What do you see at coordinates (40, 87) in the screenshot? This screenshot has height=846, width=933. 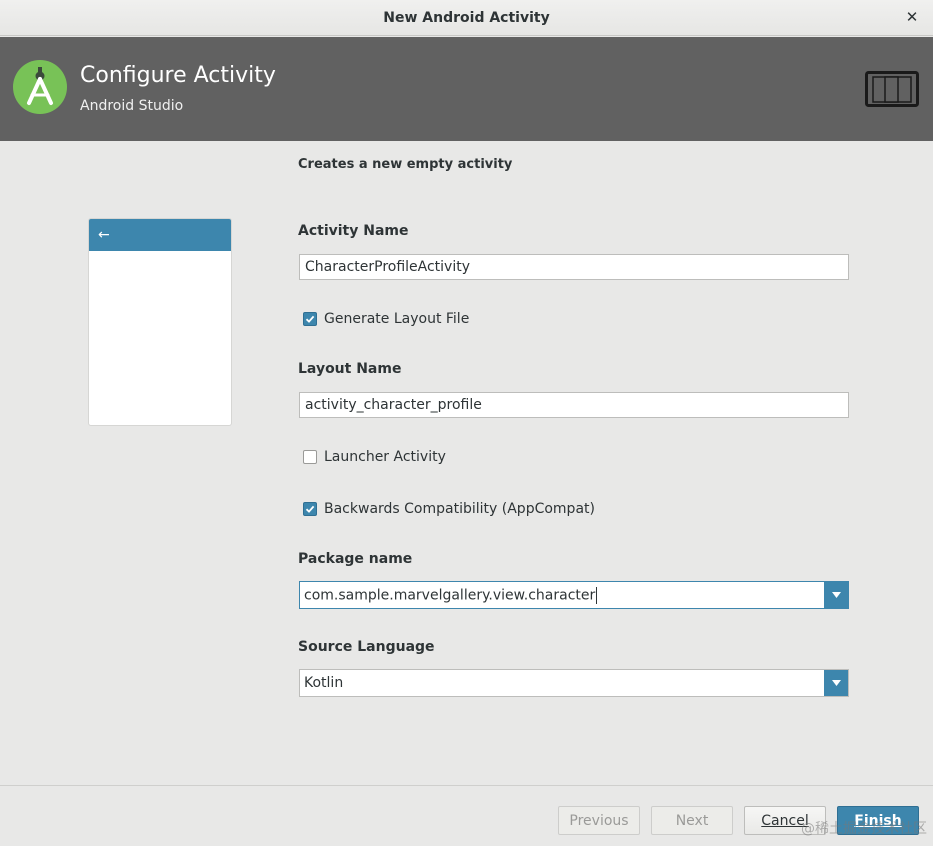 I see `android-studio-logo-icon` at bounding box center [40, 87].